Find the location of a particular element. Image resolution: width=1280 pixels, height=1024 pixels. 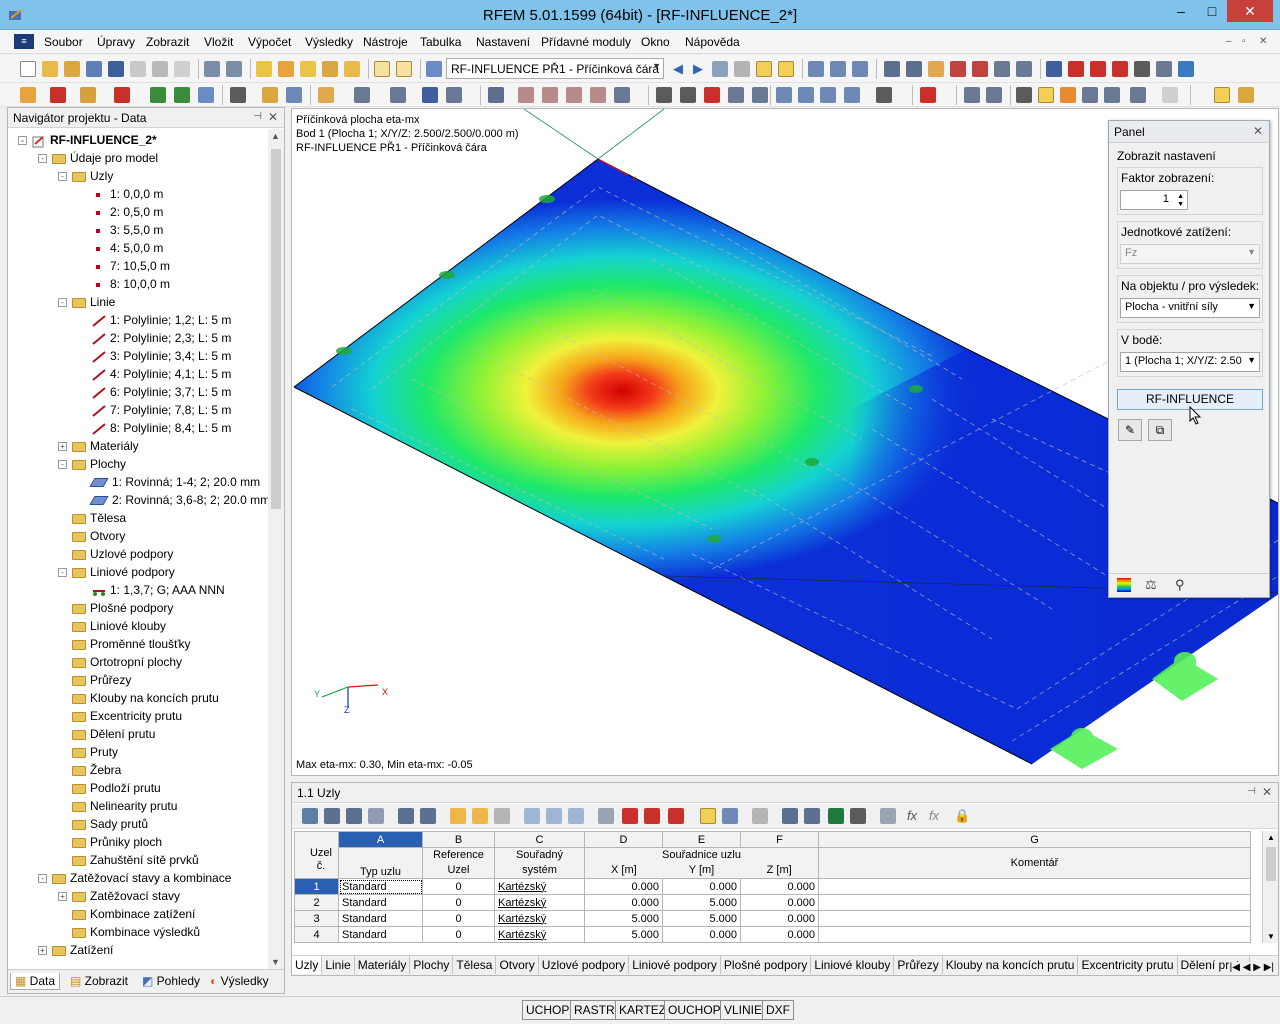

view-load-icon is located at coordinates (958, 69).